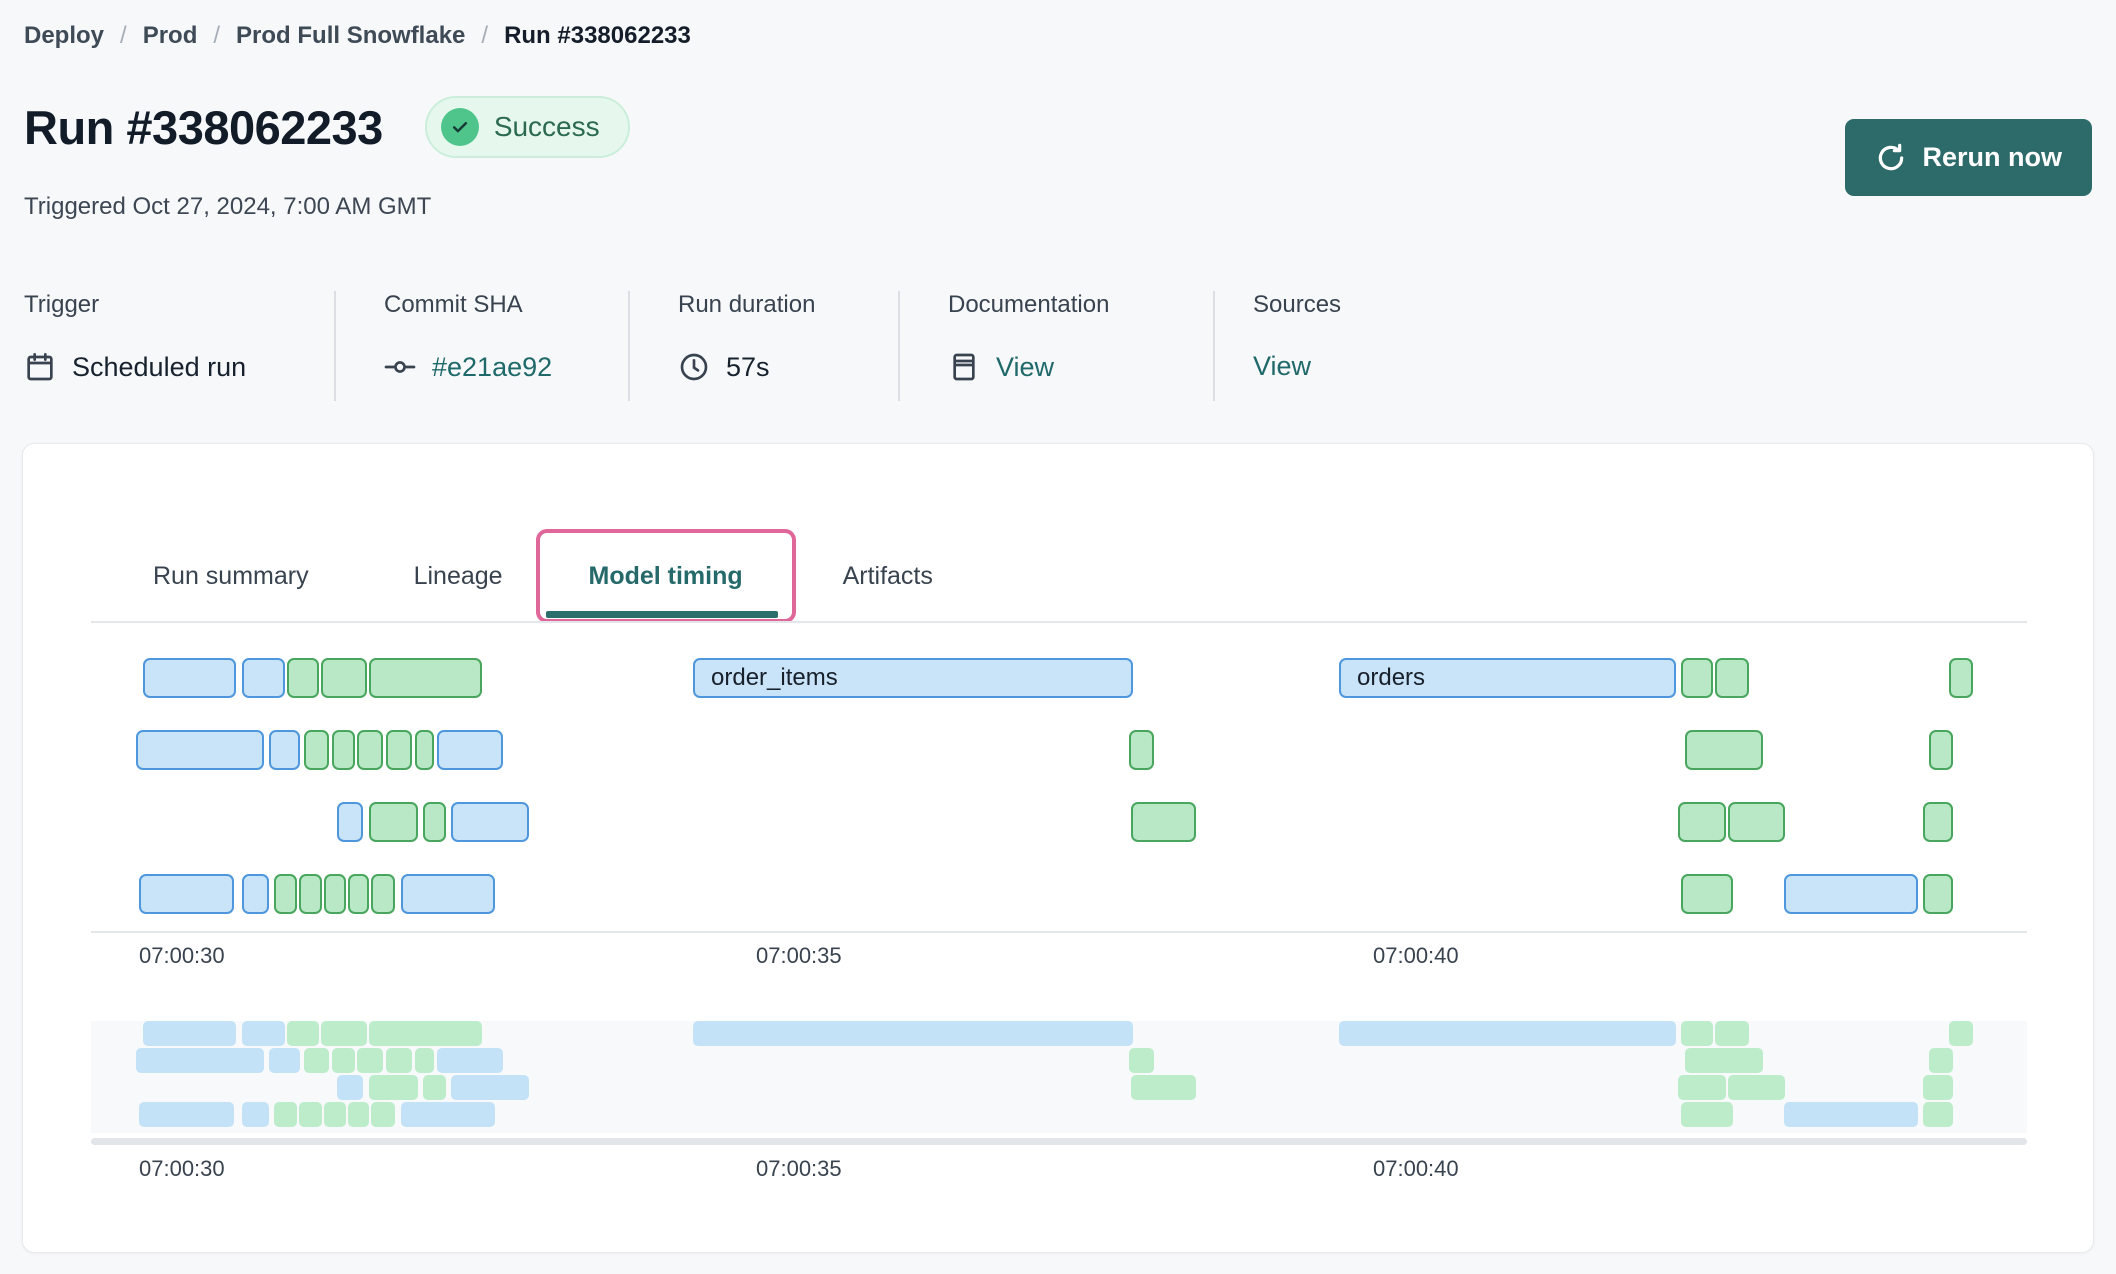 The width and height of the screenshot is (2116, 1274). What do you see at coordinates (1059, 1141) in the screenshot?
I see `minimap-brush-track` at bounding box center [1059, 1141].